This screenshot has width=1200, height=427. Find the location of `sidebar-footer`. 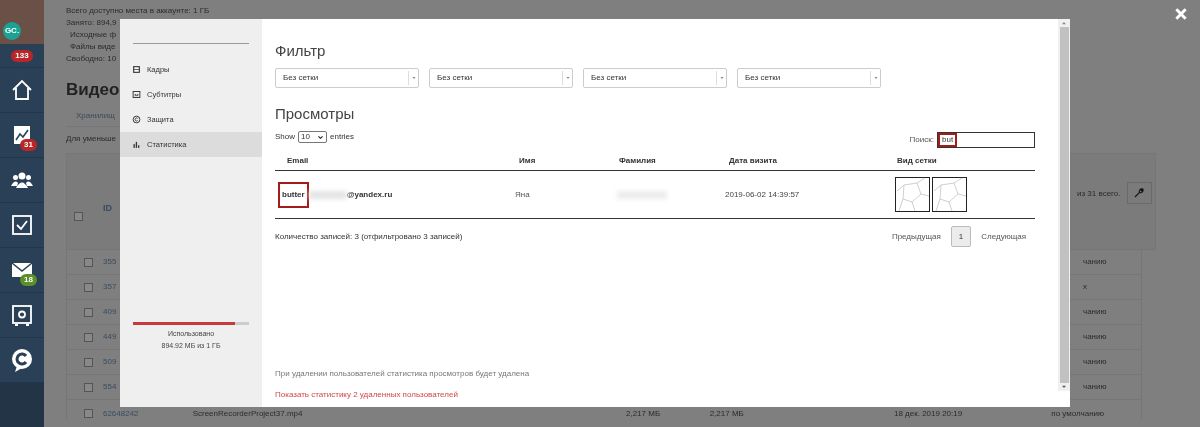

sidebar-footer is located at coordinates (22, 405).